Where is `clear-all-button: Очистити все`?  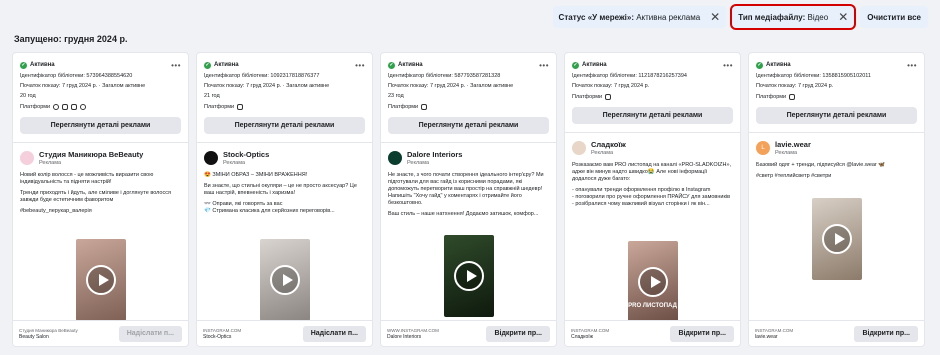
clear-all-button: Очистити все is located at coordinates (894, 17).